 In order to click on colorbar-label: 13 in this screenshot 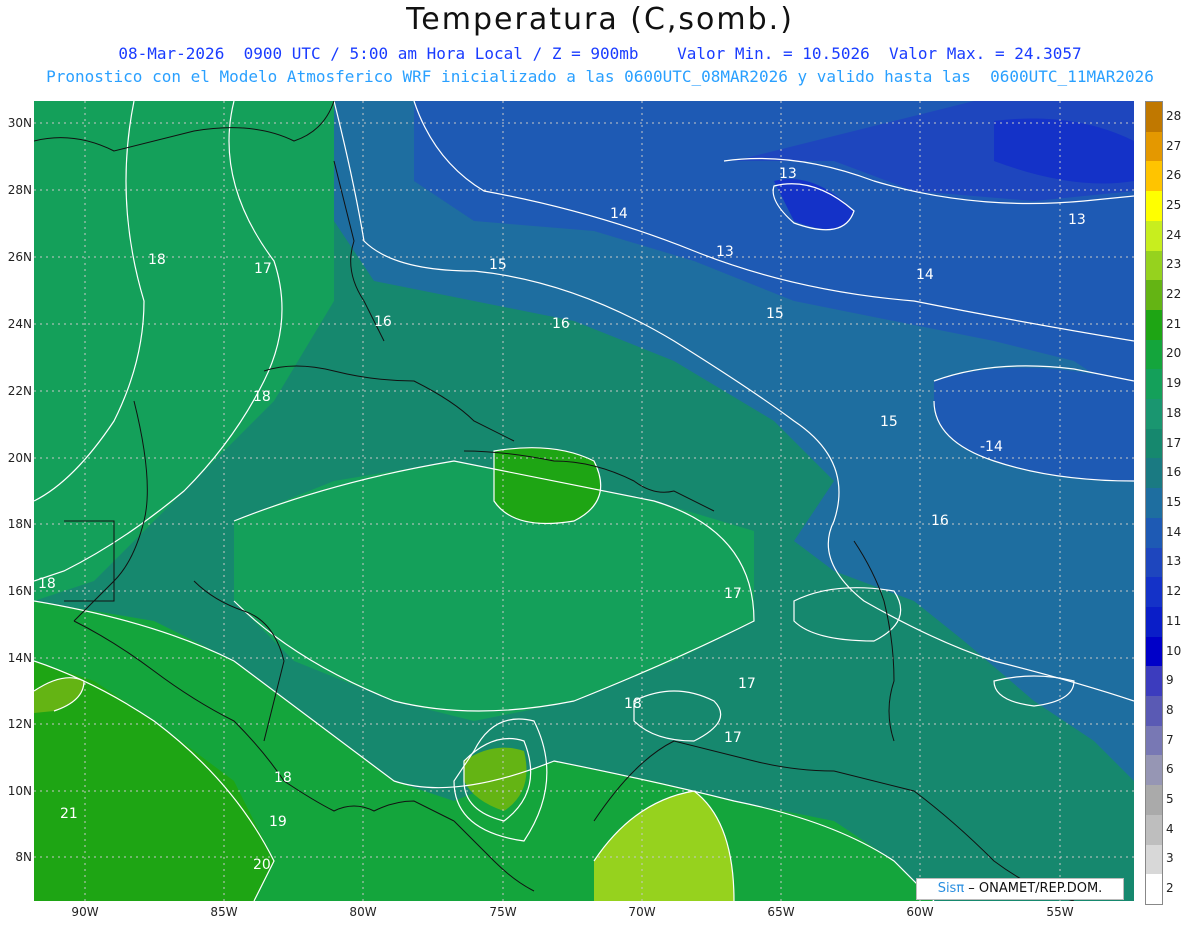, I will do `click(1174, 561)`.